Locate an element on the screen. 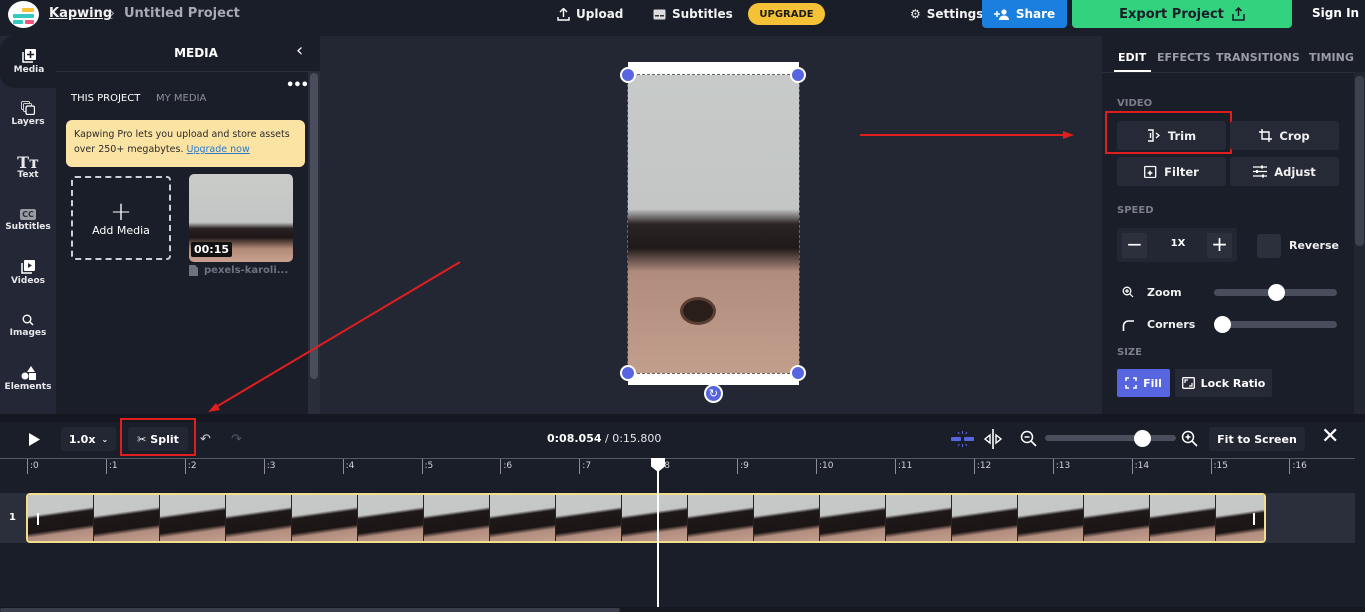 Image resolution: width=1365 pixels, height=612 pixels. timeline-zoom-slider is located at coordinates (1110, 438).